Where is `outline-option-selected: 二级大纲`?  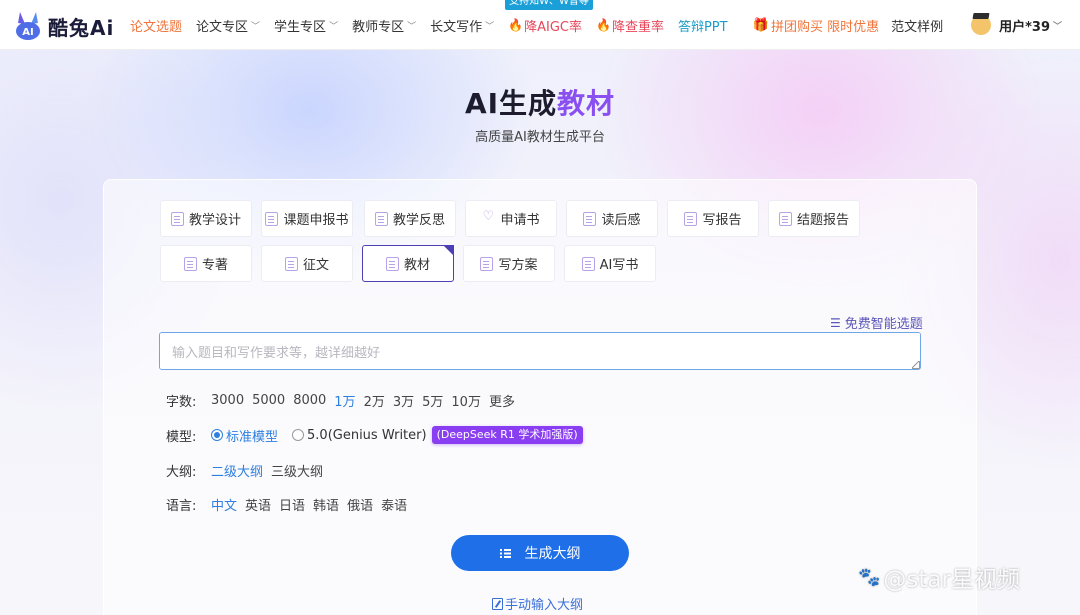 outline-option-selected: 二级大纲 is located at coordinates (237, 470).